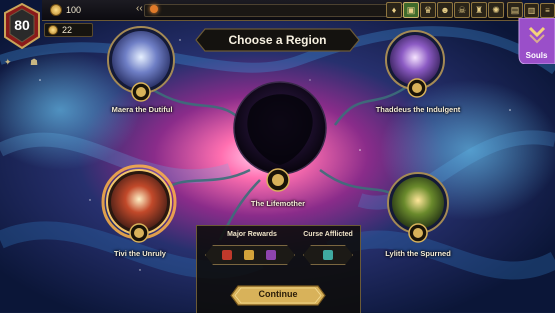 This screenshot has height=313, width=555. Describe the element at coordinates (328, 234) in the screenshot. I see `curse-heading: Curse Afflicted` at that location.